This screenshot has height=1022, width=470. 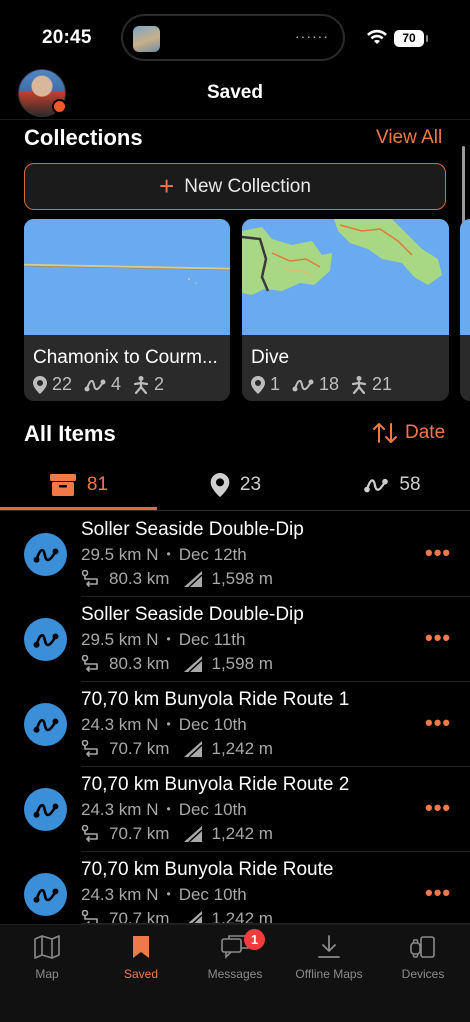 What do you see at coordinates (212, 809) in the screenshot?
I see `item-date: Dec 10th` at bounding box center [212, 809].